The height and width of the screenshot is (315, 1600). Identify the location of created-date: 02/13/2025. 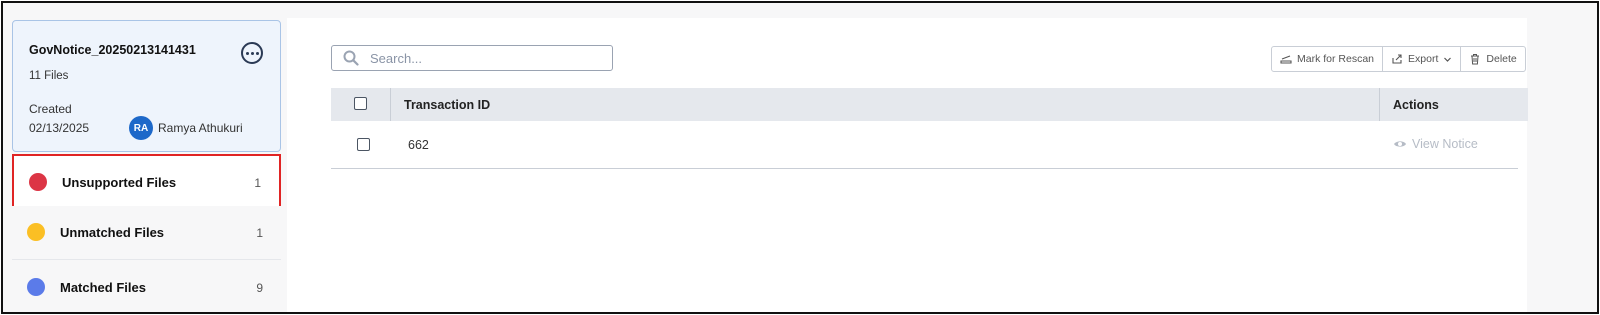
(59, 128).